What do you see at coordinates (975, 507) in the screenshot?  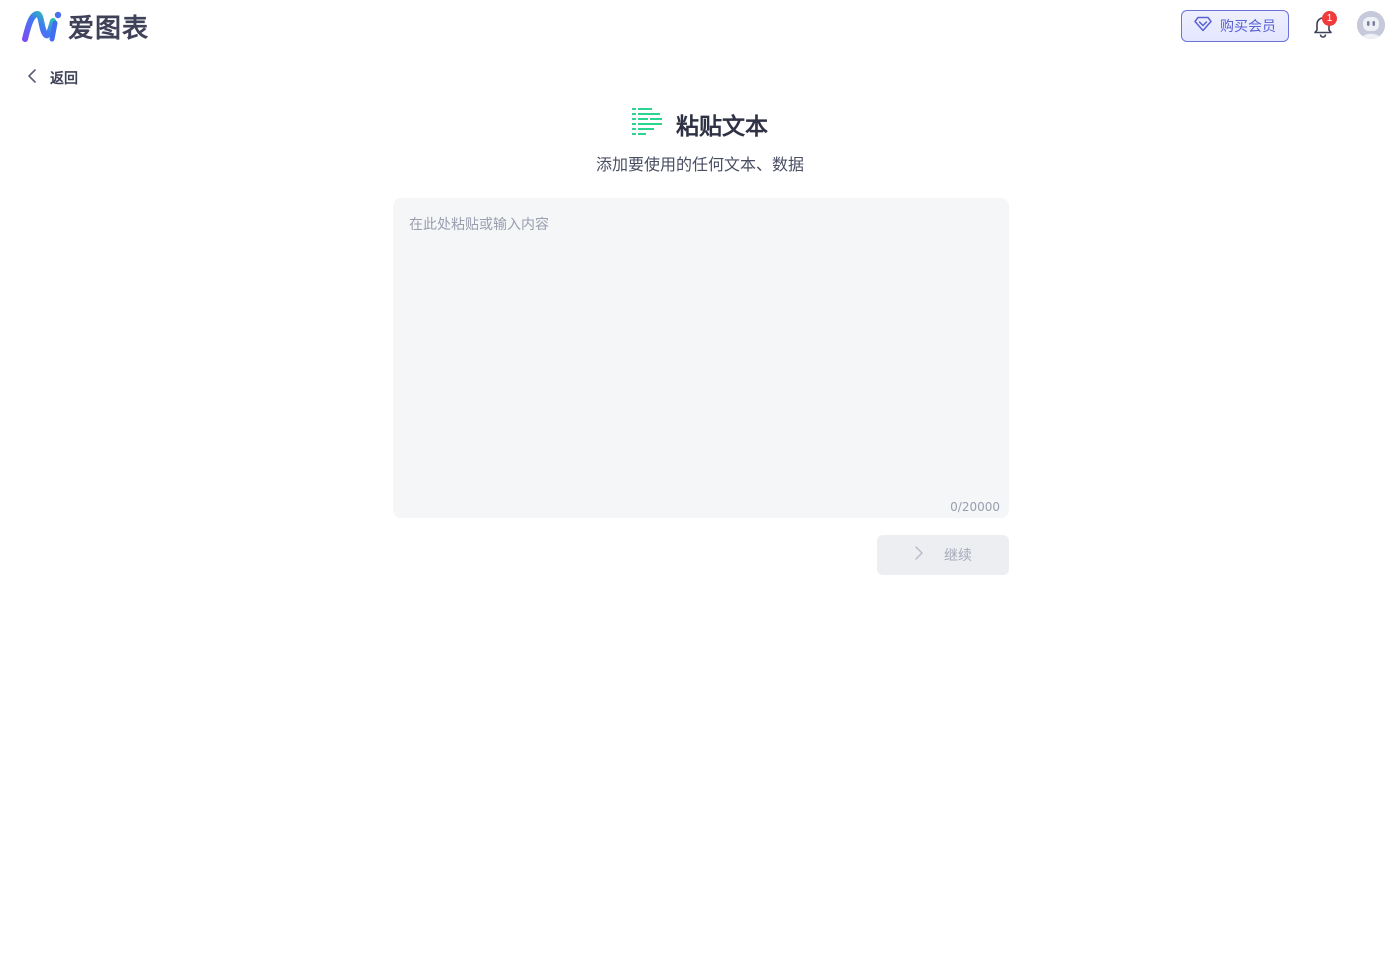 I see `character-counter: 0/20000` at bounding box center [975, 507].